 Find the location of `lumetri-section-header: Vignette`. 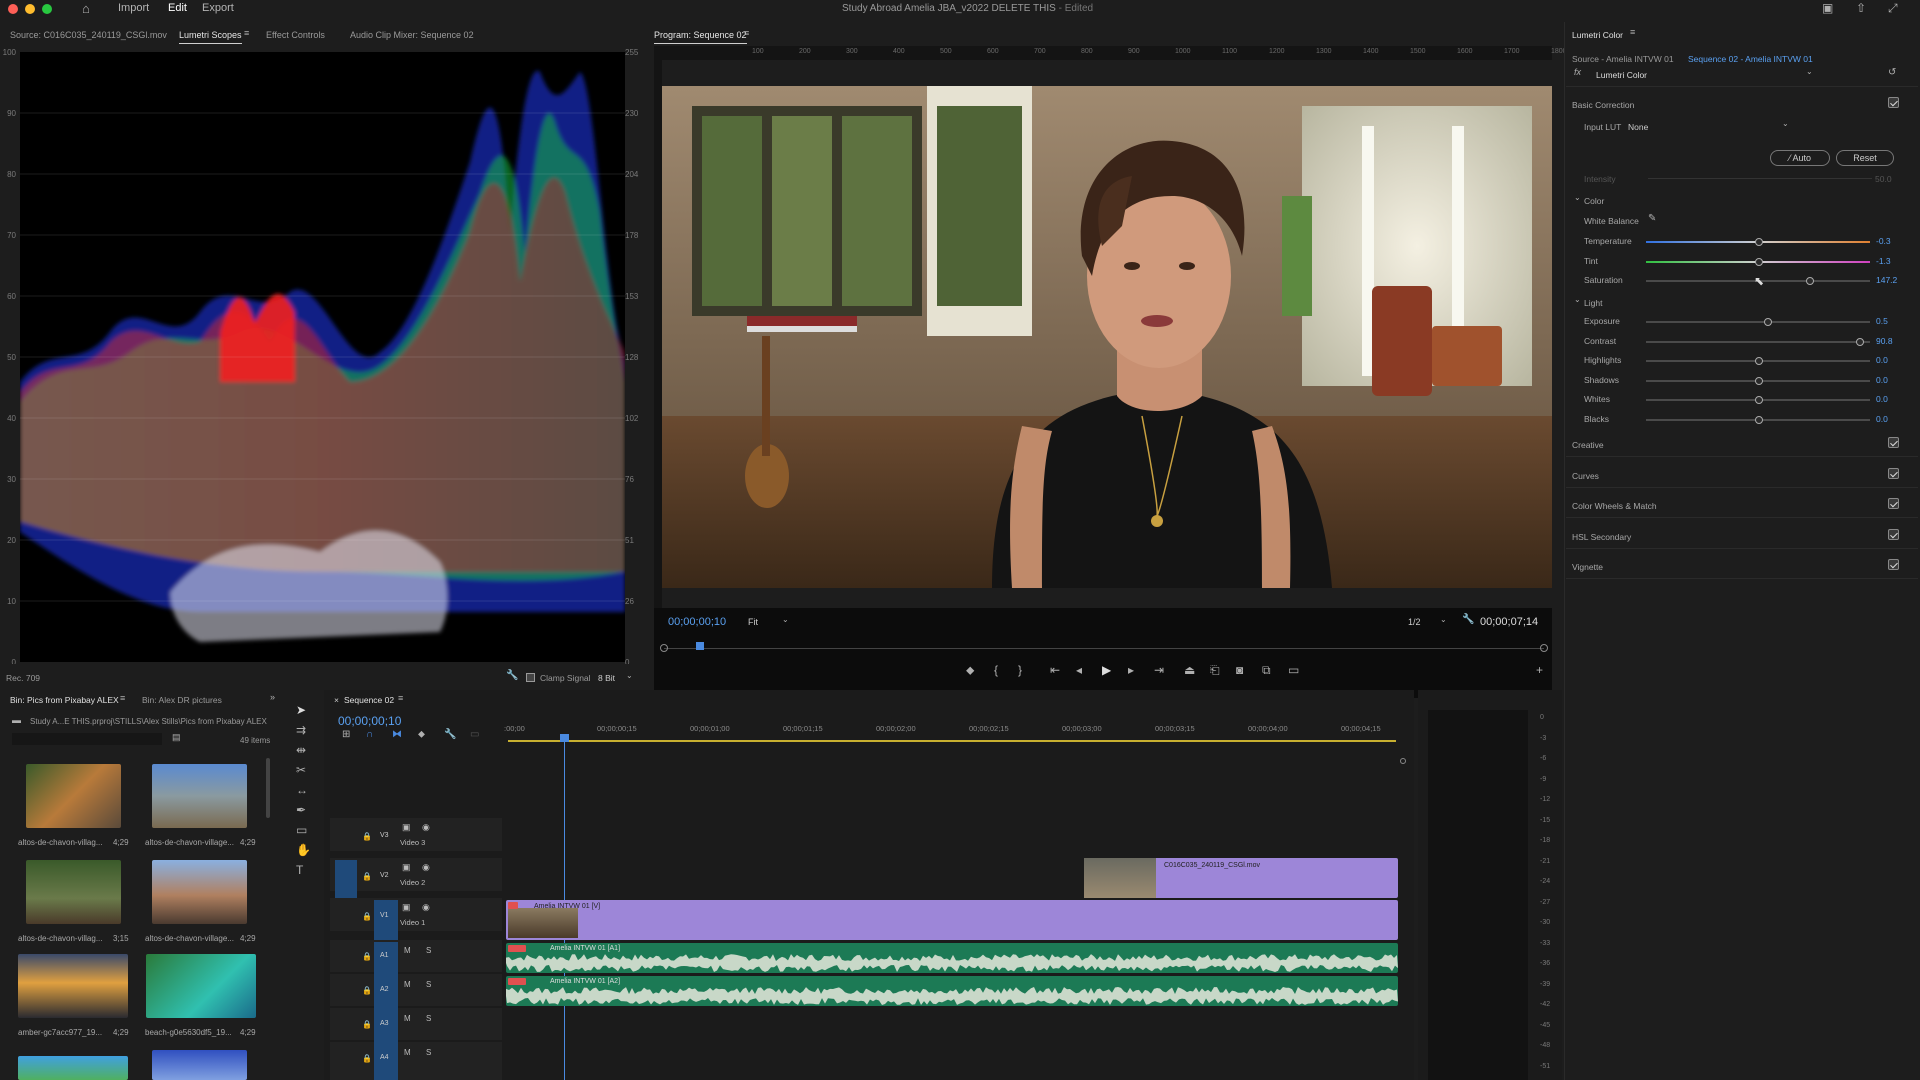

lumetri-section-header: Vignette is located at coordinates (1587, 567).